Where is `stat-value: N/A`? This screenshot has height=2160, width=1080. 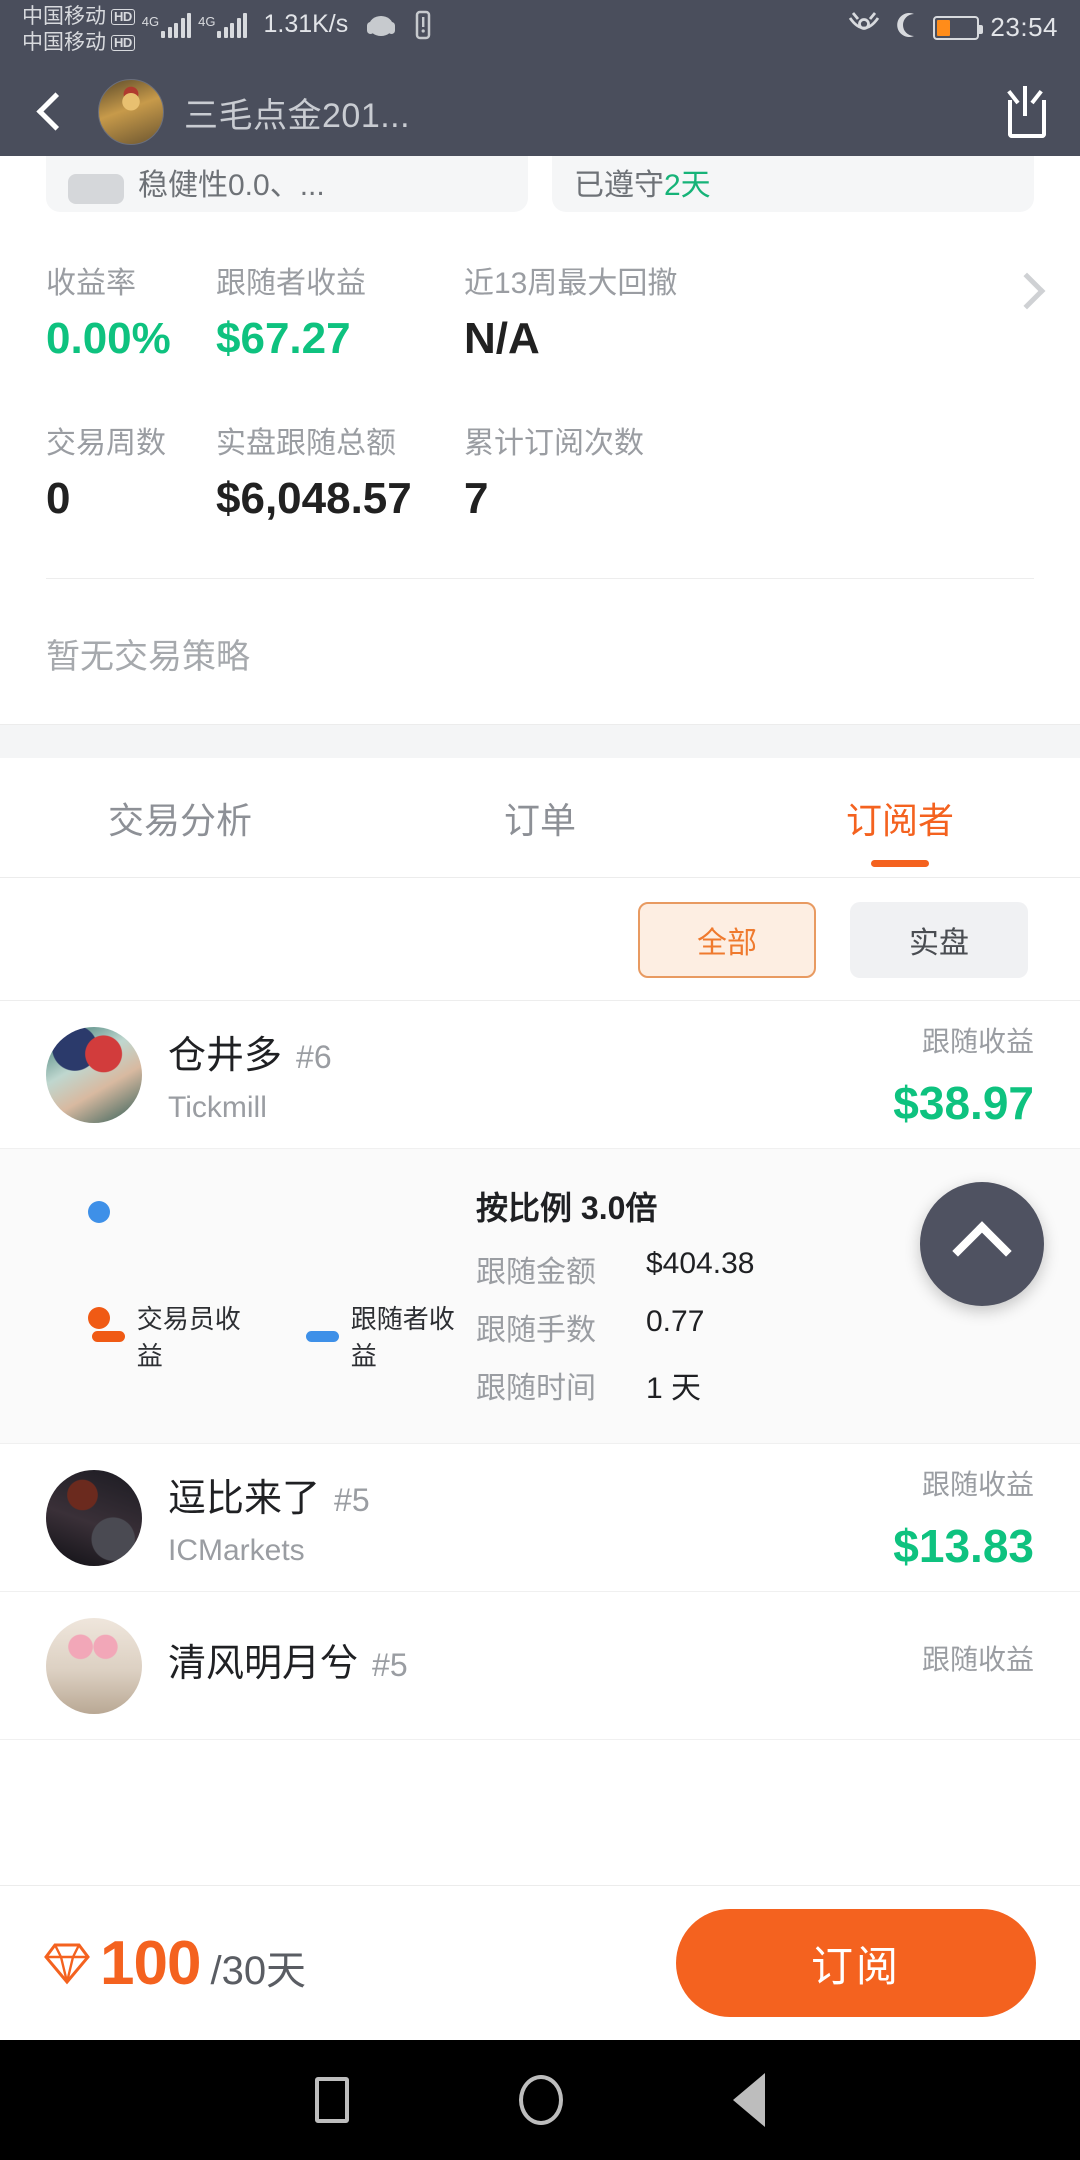 stat-value: N/A is located at coordinates (502, 338).